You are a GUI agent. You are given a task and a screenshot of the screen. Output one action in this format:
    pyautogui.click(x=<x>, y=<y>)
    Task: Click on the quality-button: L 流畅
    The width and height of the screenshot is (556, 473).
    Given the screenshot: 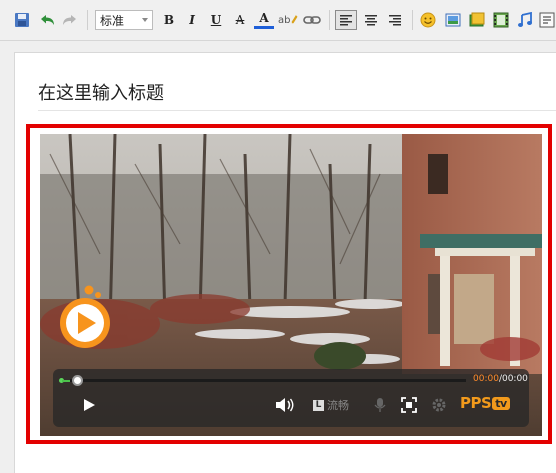 What is the action you would take?
    pyautogui.click(x=331, y=405)
    